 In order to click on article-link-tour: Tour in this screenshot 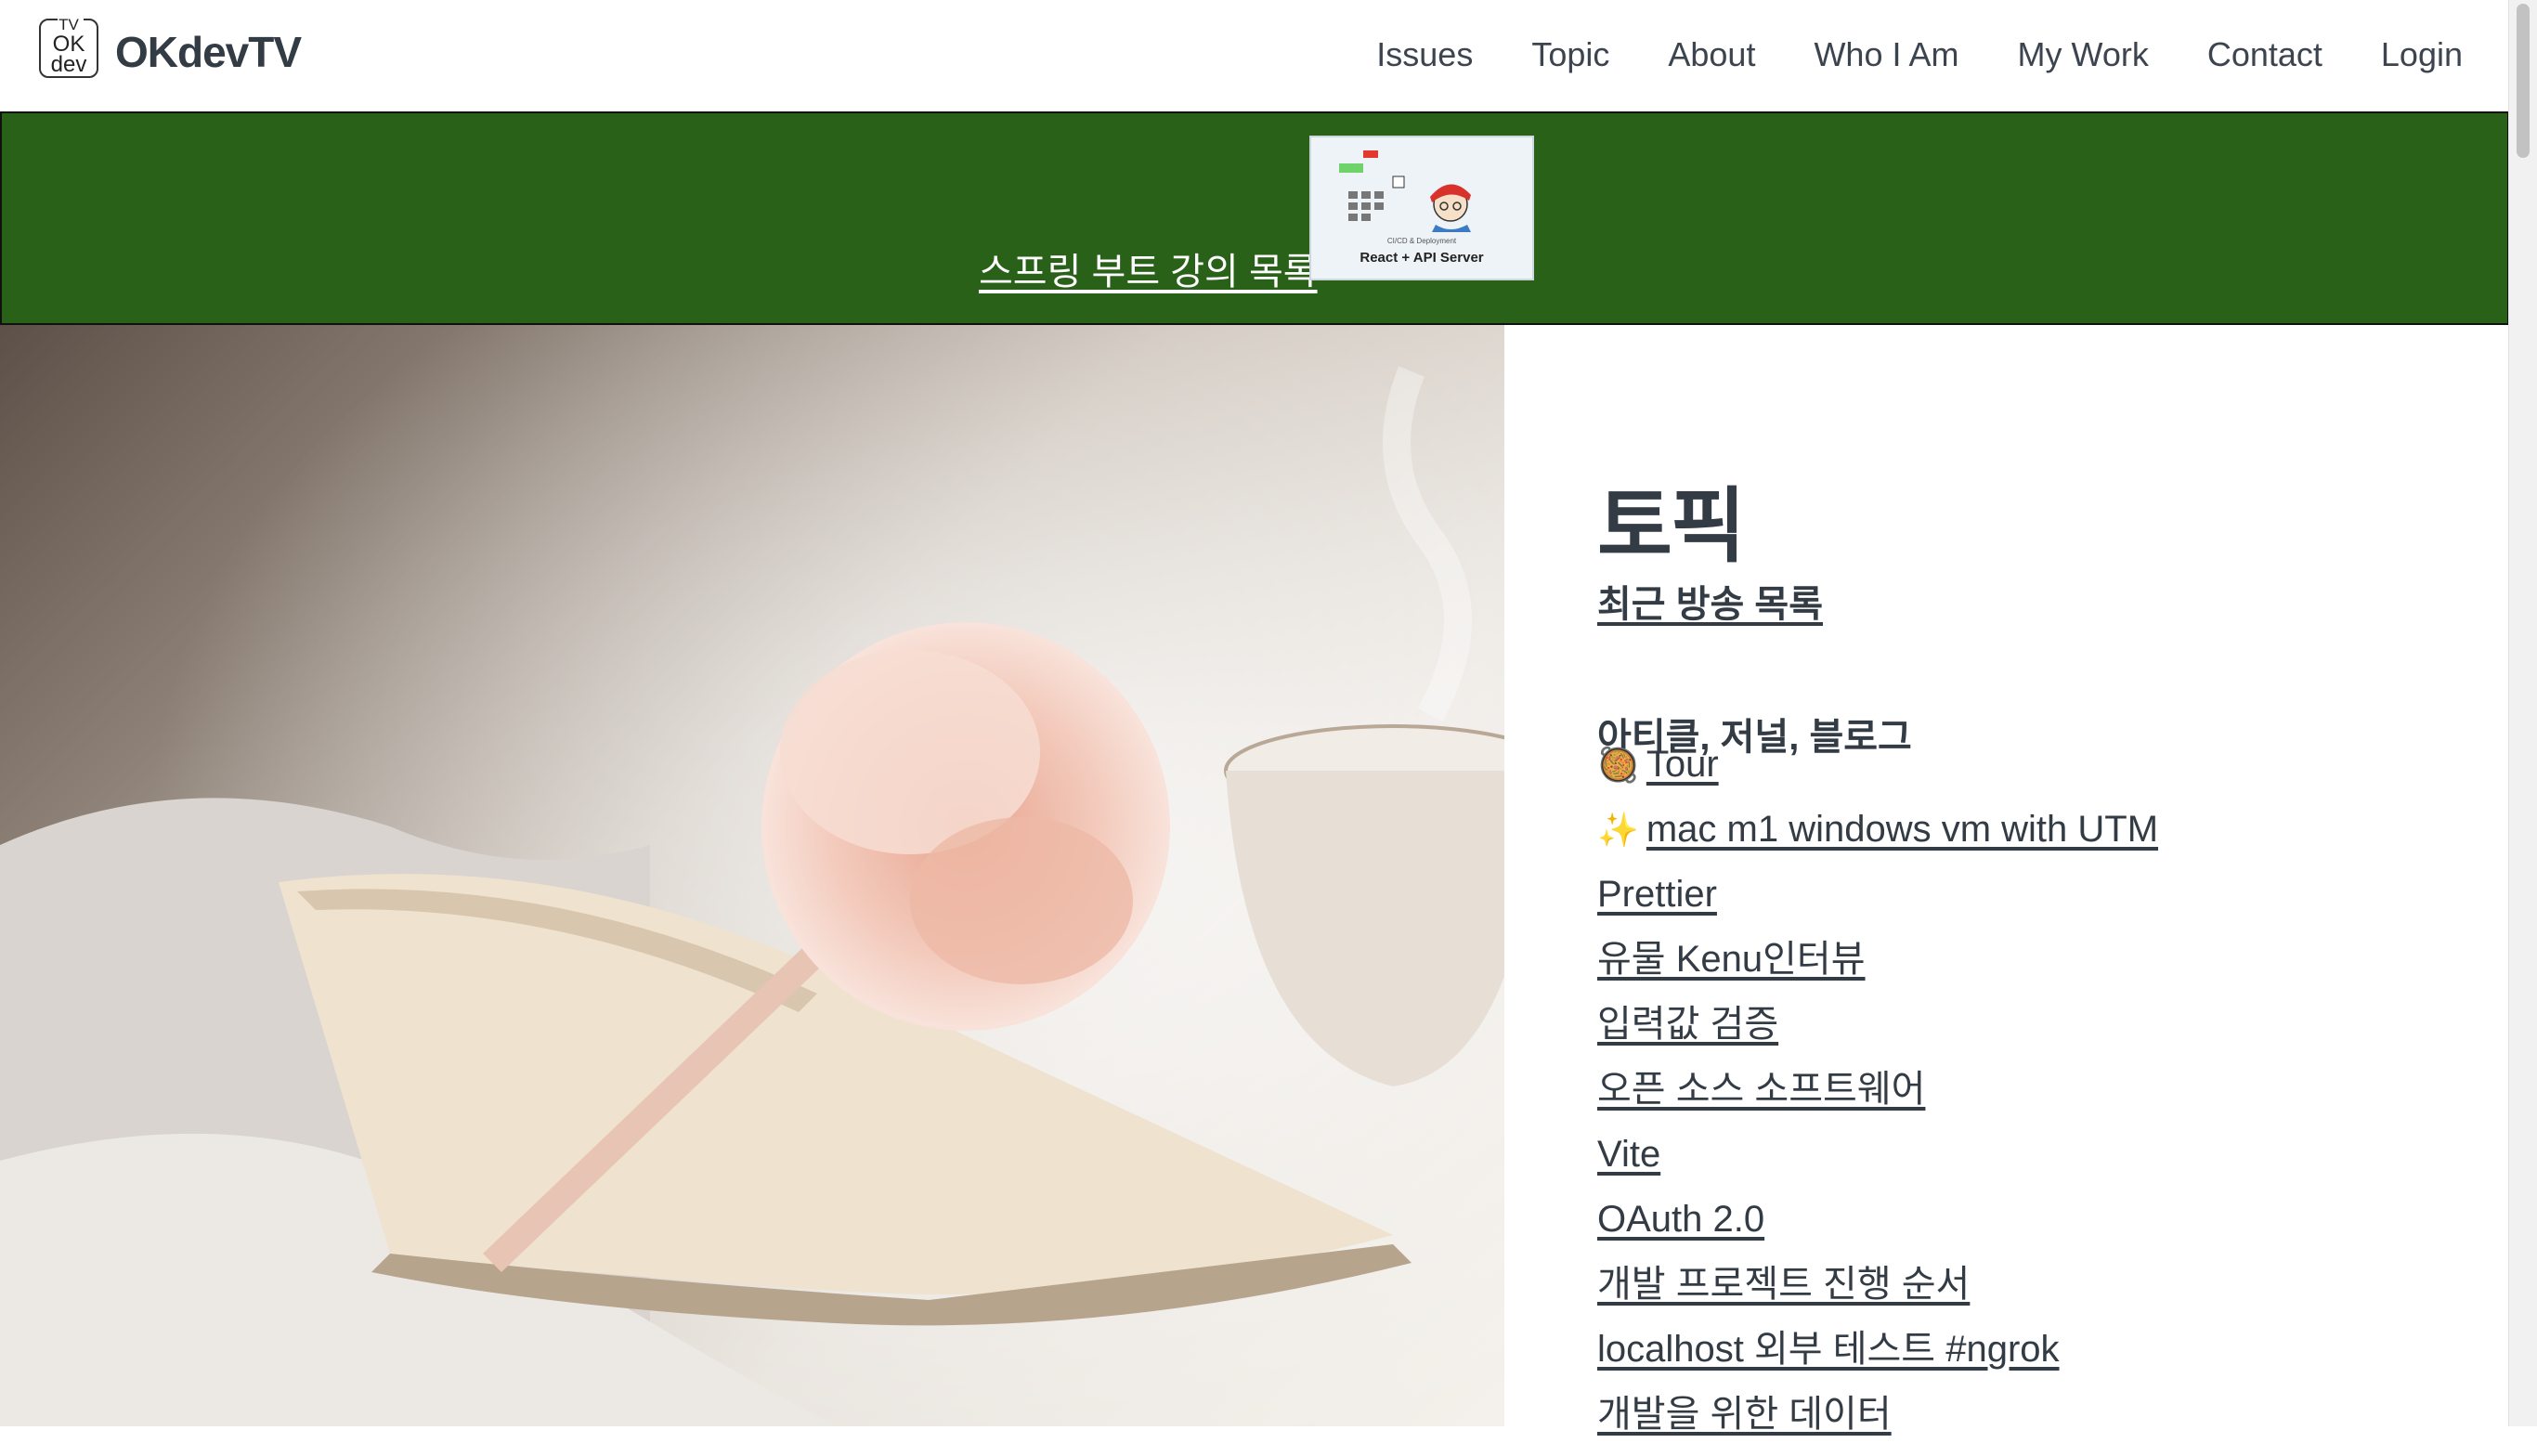, I will do `click(1682, 764)`.